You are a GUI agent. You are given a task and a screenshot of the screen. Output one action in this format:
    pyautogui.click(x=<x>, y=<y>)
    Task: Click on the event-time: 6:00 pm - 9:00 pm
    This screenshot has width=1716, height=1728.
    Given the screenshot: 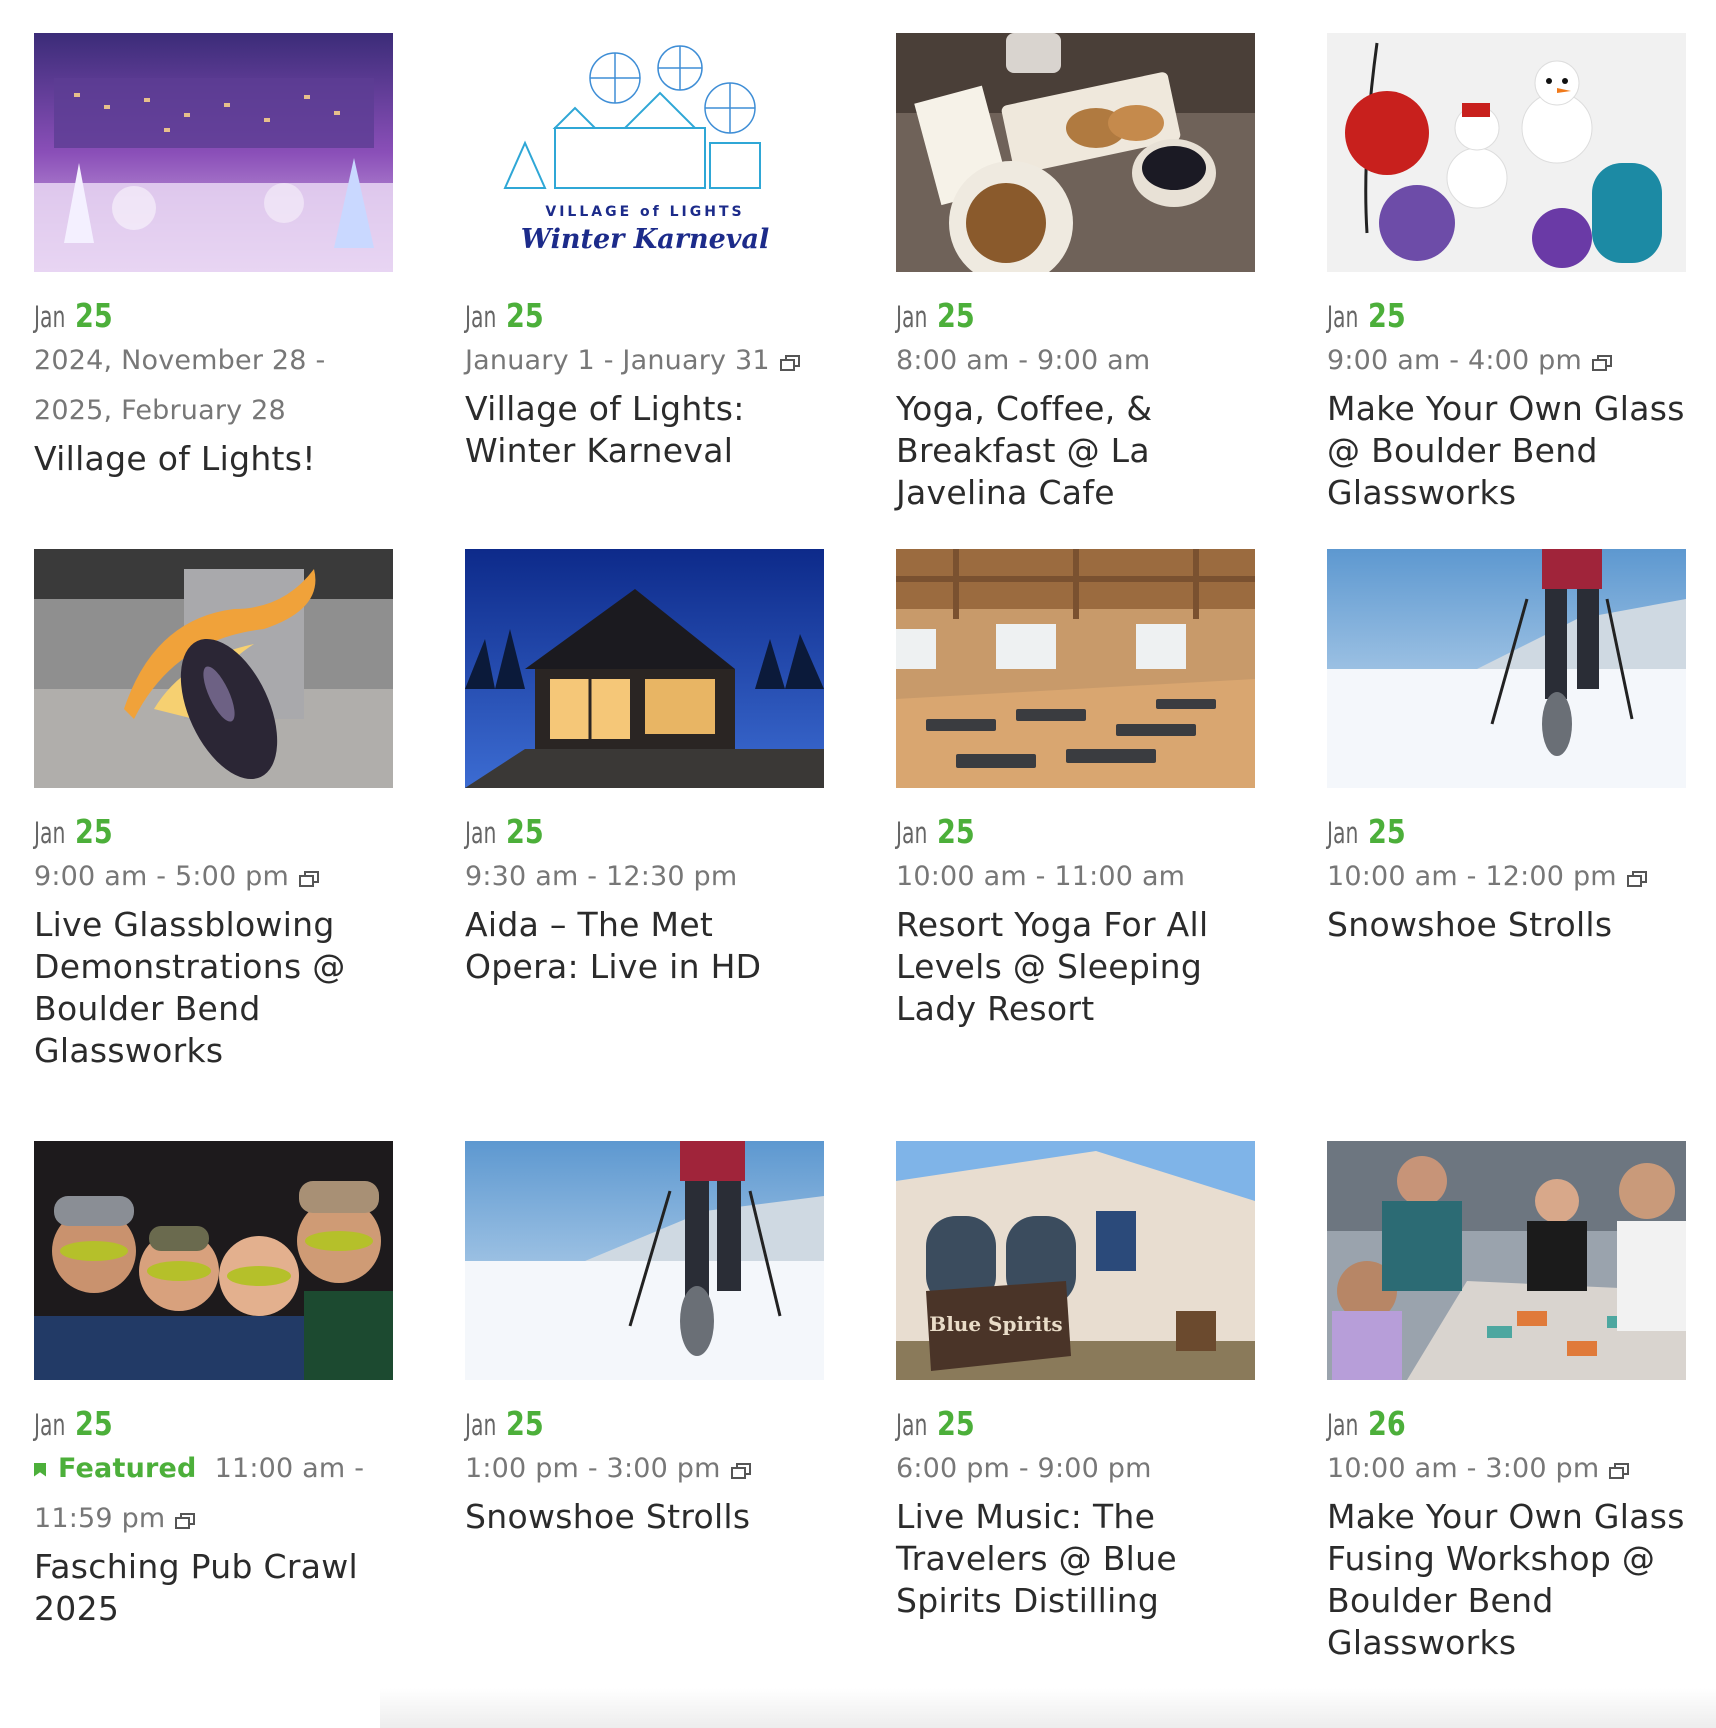 What is the action you would take?
    pyautogui.click(x=1024, y=1468)
    